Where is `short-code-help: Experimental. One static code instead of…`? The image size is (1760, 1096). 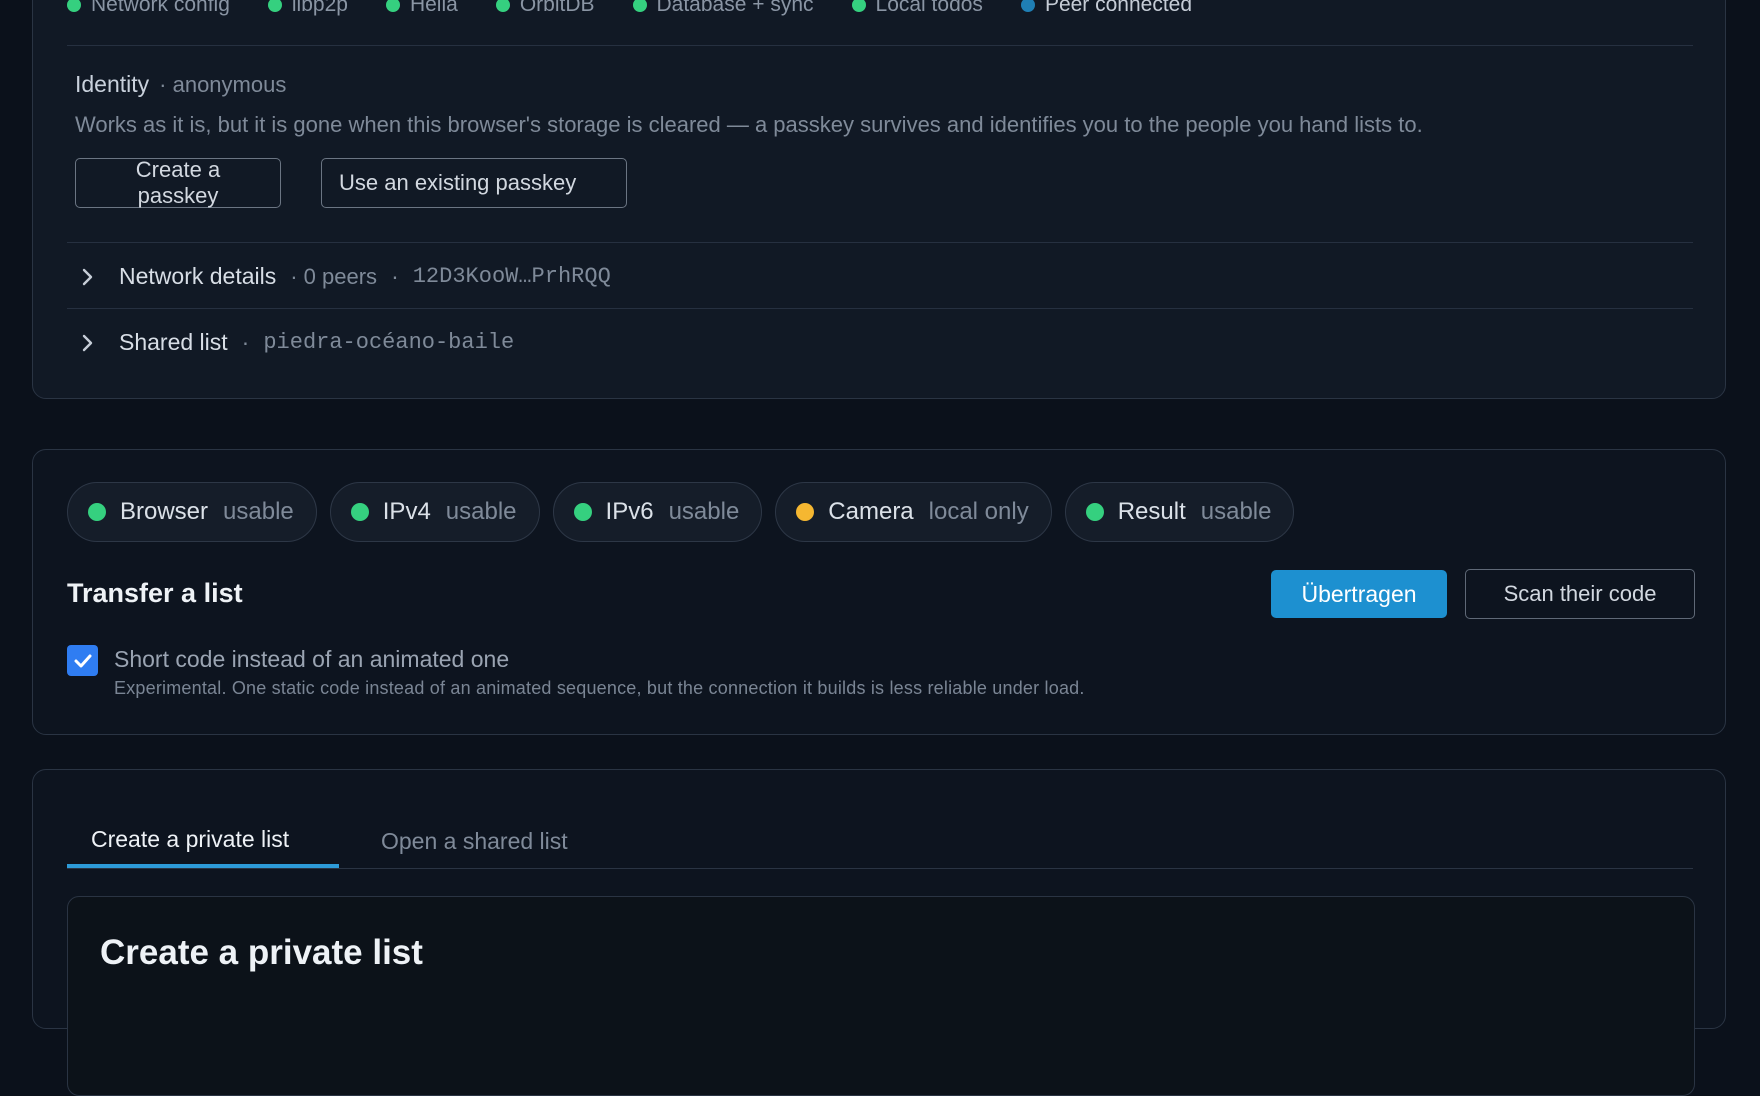
short-code-help: Experimental. One static code instead of… is located at coordinates (599, 688).